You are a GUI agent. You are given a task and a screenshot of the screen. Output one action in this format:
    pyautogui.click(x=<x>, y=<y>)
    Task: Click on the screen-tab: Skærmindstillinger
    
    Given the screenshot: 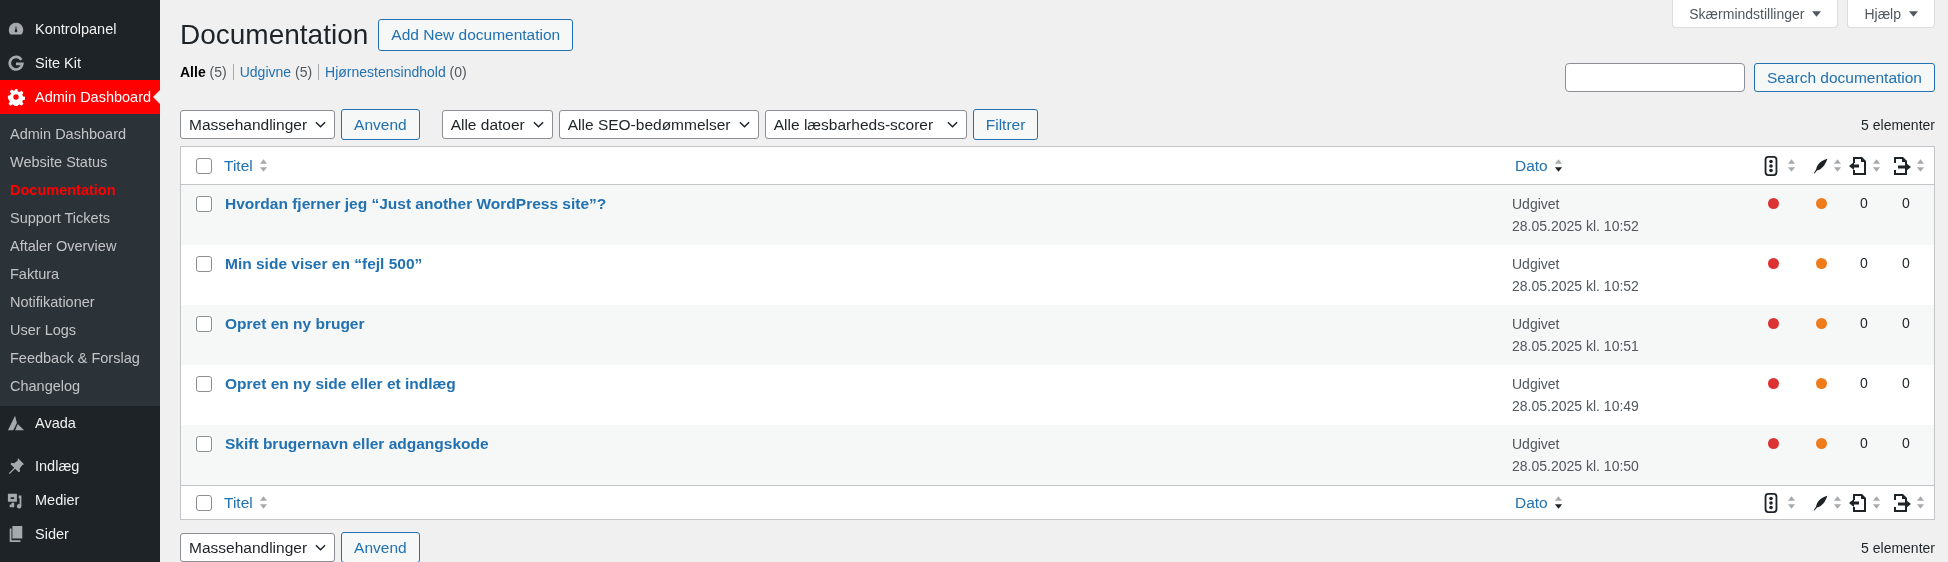 What is the action you would take?
    pyautogui.click(x=1755, y=14)
    